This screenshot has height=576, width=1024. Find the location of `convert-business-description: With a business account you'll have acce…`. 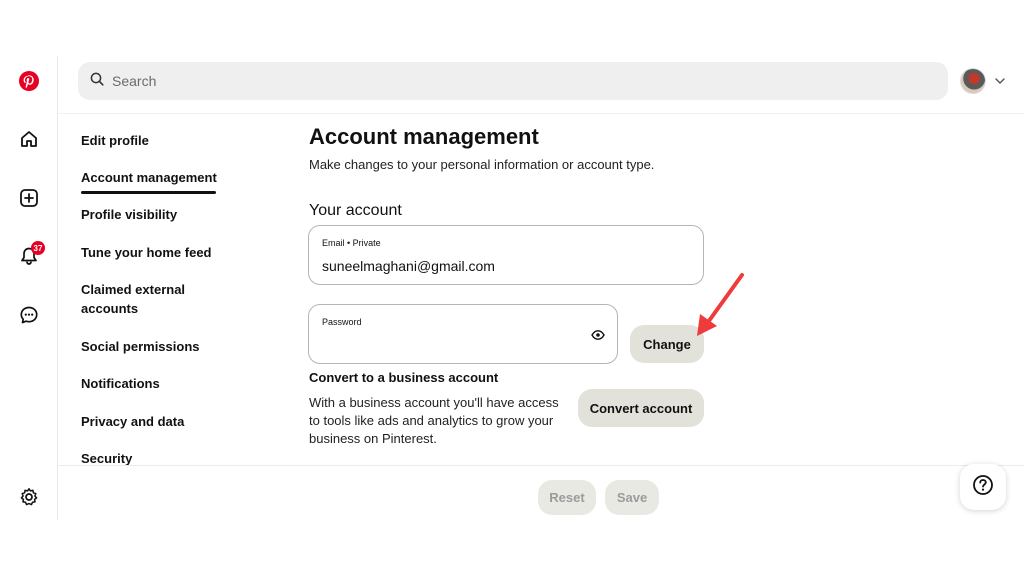

convert-business-description: With a business account you'll have acce… is located at coordinates (434, 420).